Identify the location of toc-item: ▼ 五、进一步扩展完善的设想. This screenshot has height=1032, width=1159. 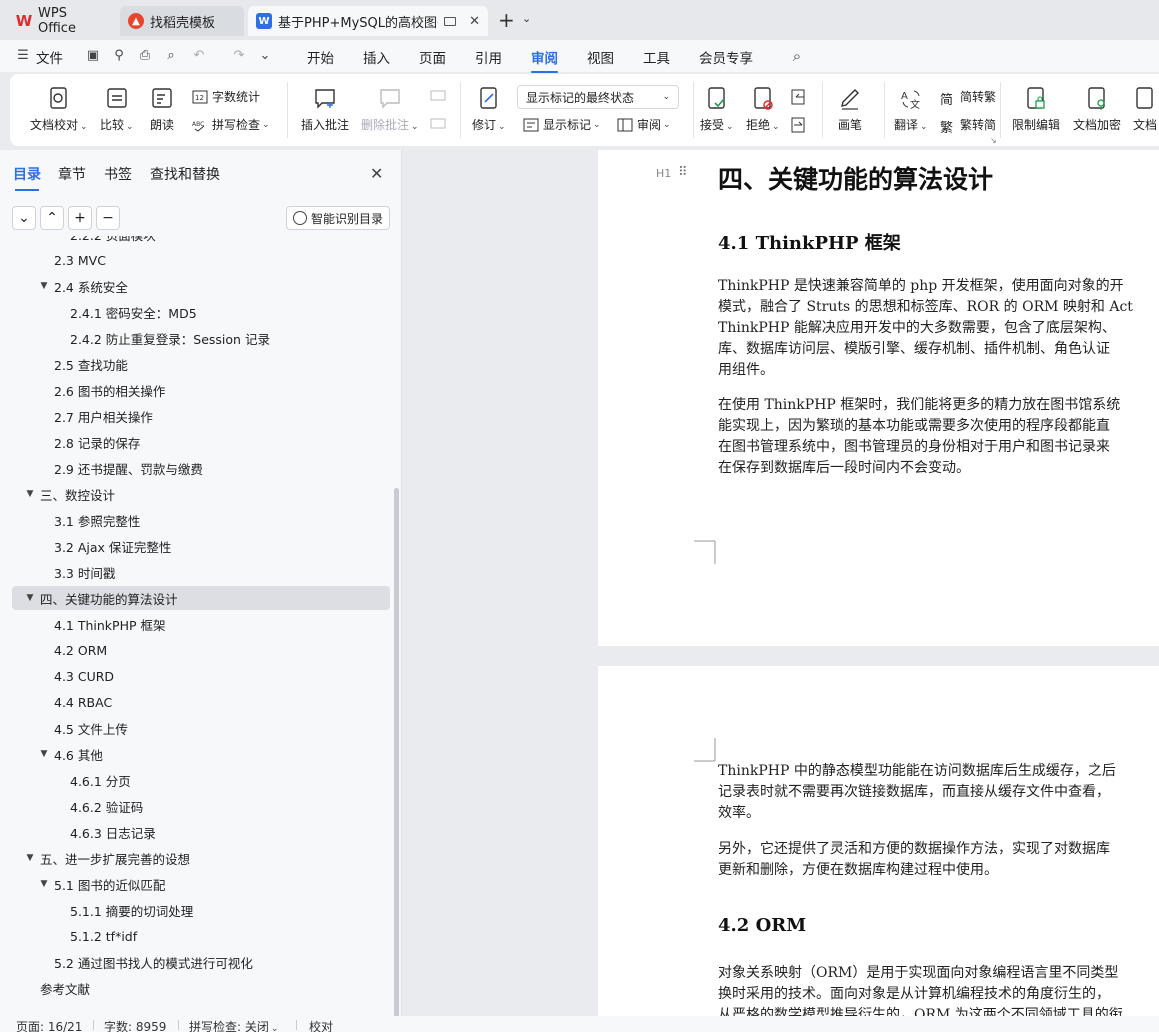
(201, 858).